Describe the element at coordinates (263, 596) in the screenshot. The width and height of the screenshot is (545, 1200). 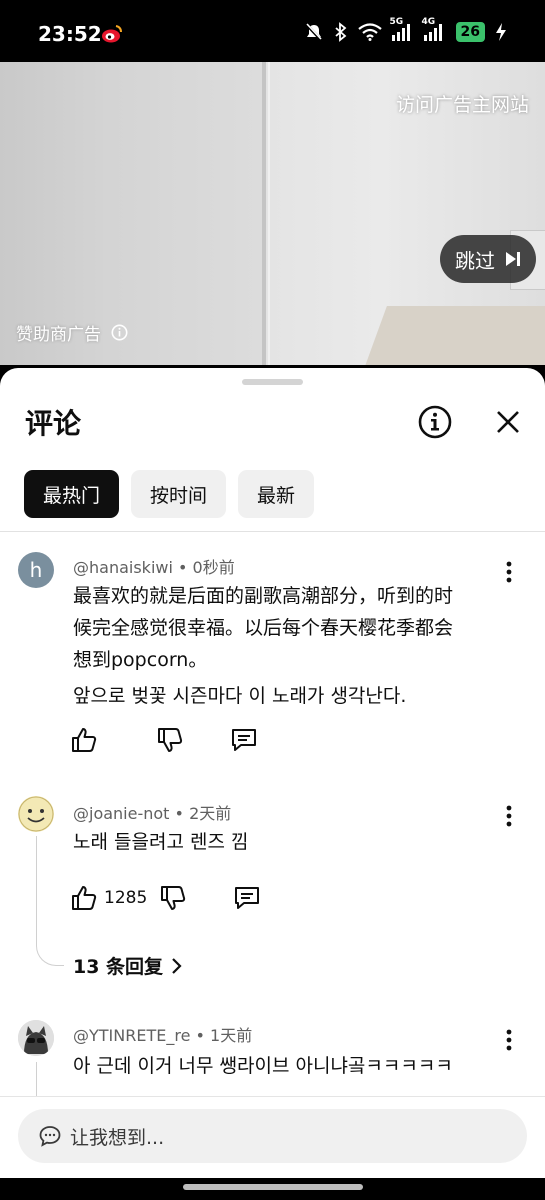
I see `comment-text-line: 最喜欢的就是后面的副歌高潮部分，听到的时` at that location.